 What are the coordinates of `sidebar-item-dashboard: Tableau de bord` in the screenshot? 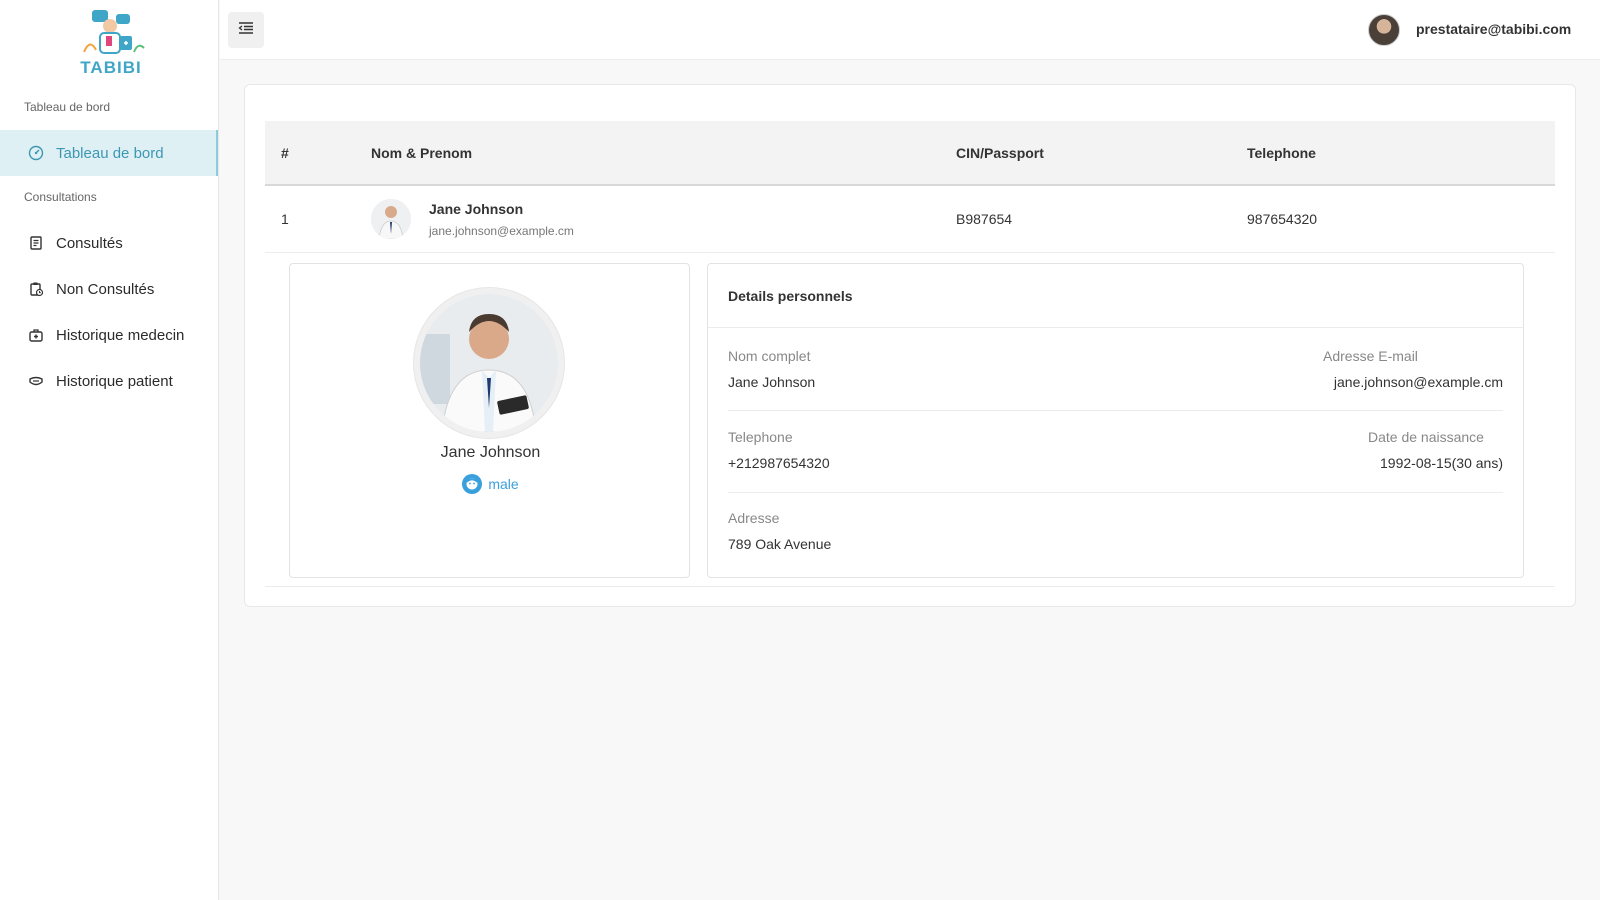 It's located at (109, 153).